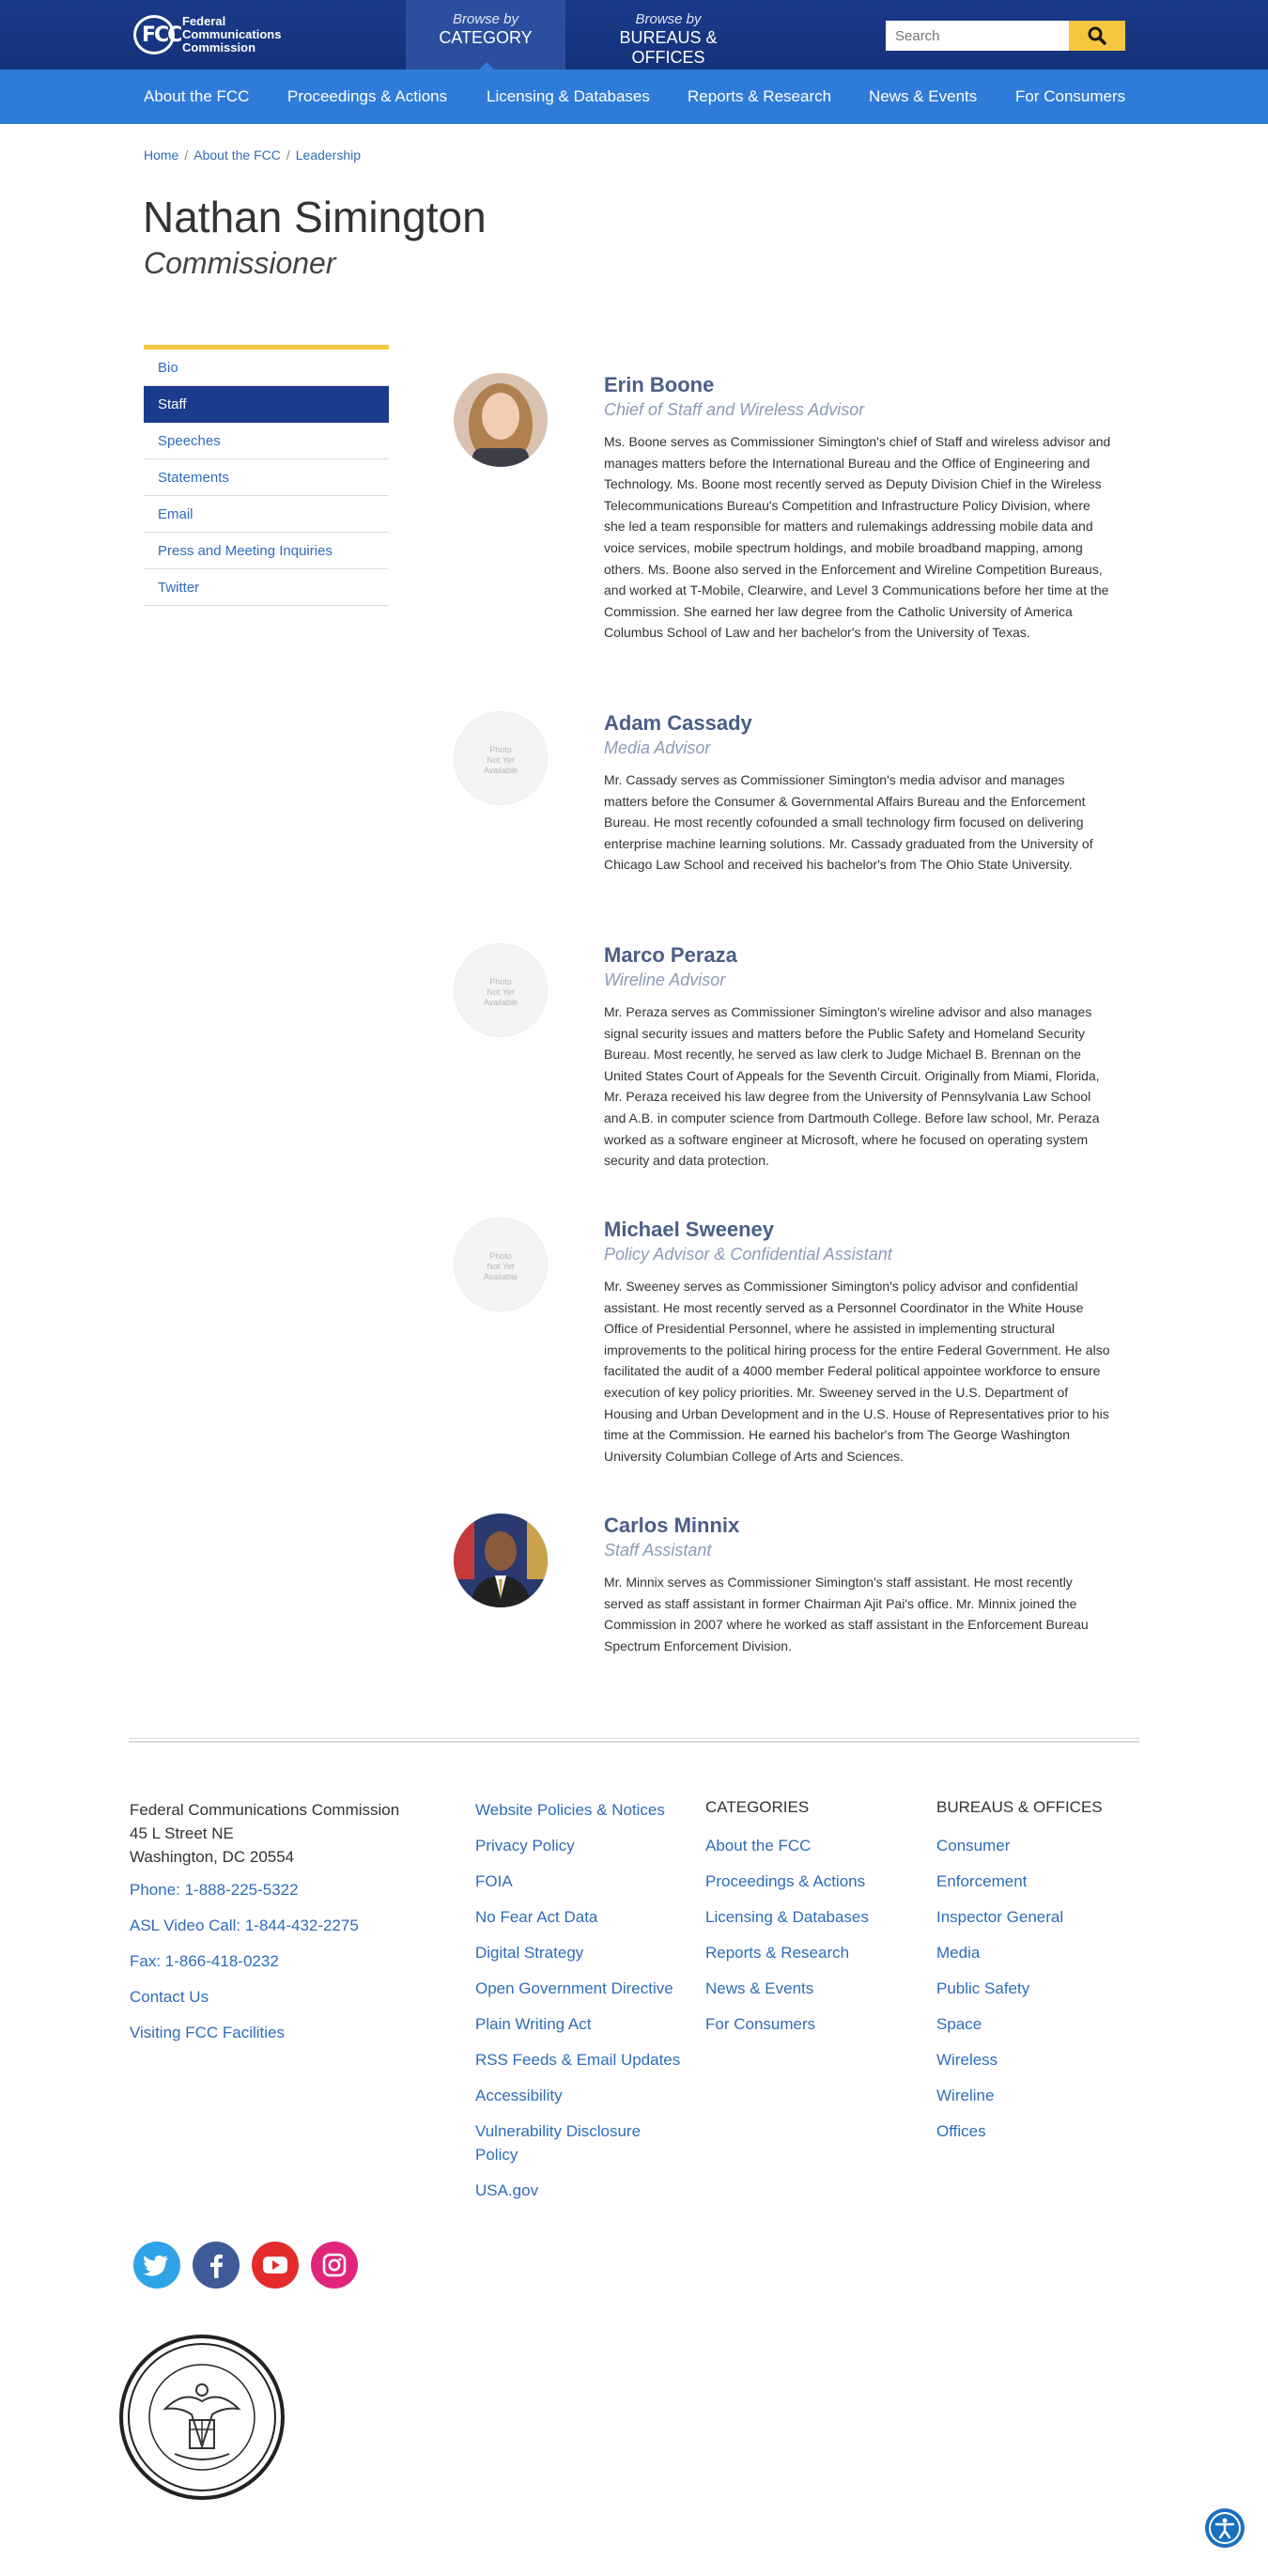 This screenshot has width=1268, height=2576. Describe the element at coordinates (266, 587) in the screenshot. I see `sidebar-item-twitter: Twitter` at that location.